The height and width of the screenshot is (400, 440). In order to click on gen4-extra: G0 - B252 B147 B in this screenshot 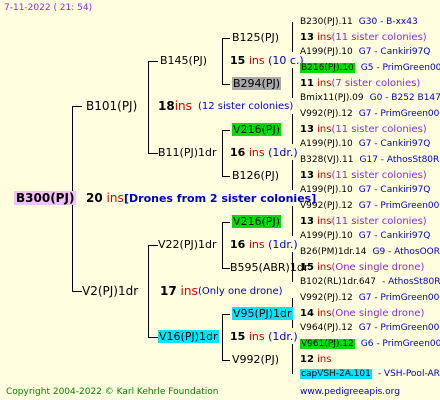, I will do `click(404, 98)`.